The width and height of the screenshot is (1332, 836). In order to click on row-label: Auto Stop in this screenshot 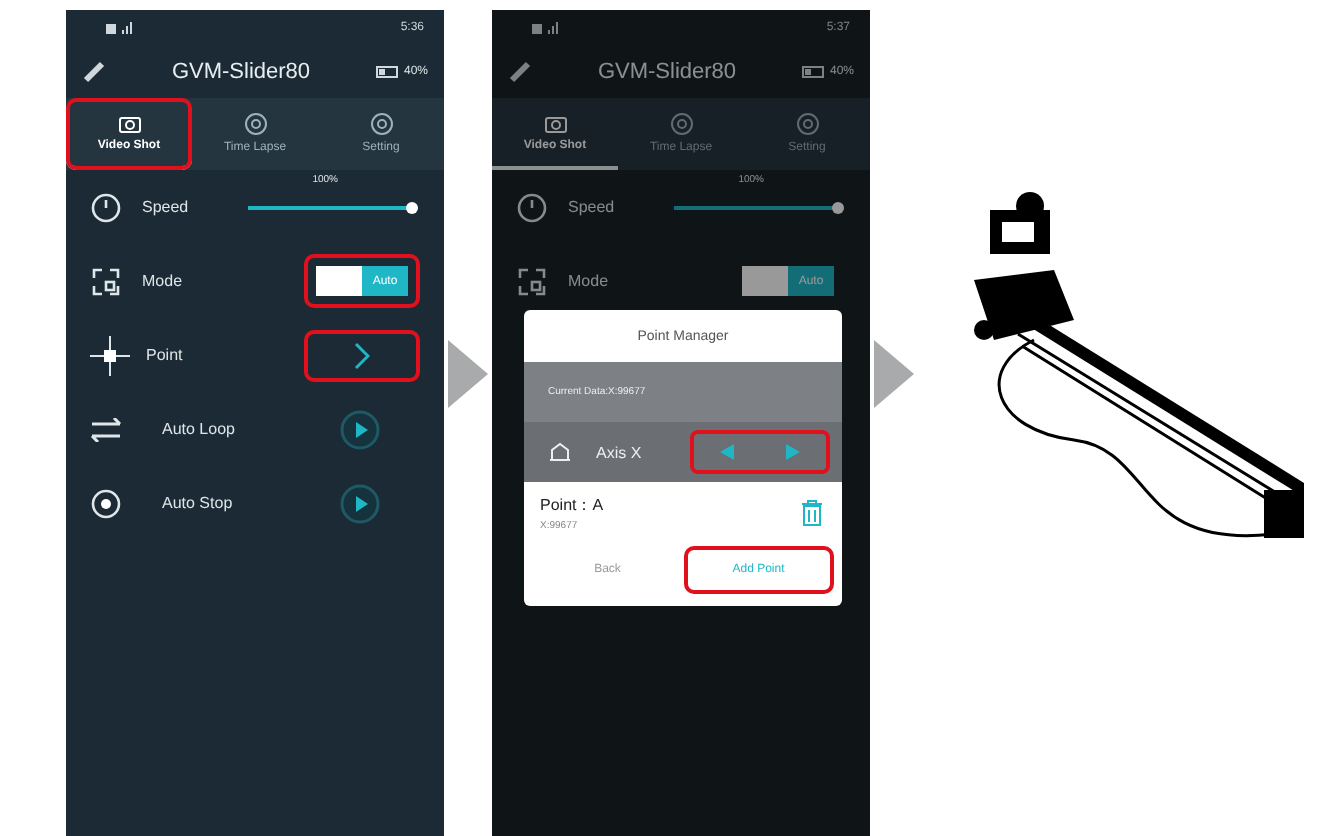, I will do `click(198, 503)`.